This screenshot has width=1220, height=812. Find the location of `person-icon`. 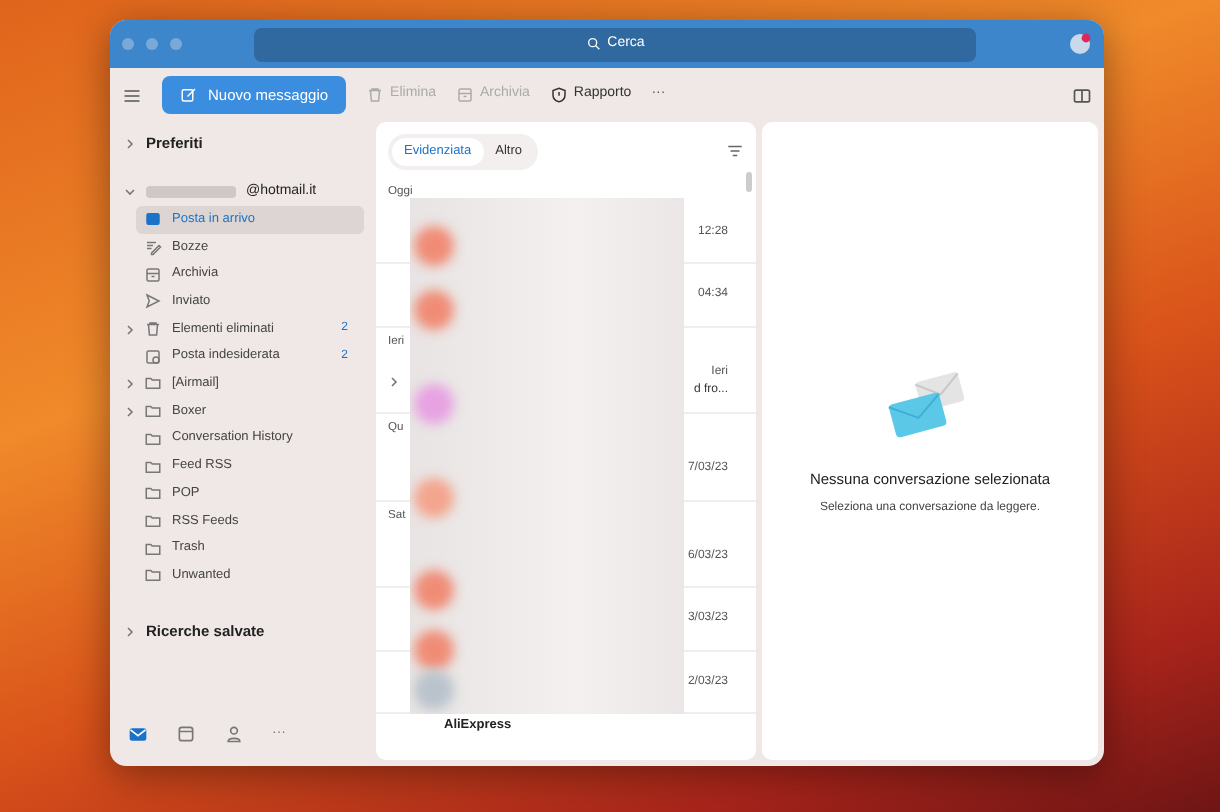

person-icon is located at coordinates (234, 733).